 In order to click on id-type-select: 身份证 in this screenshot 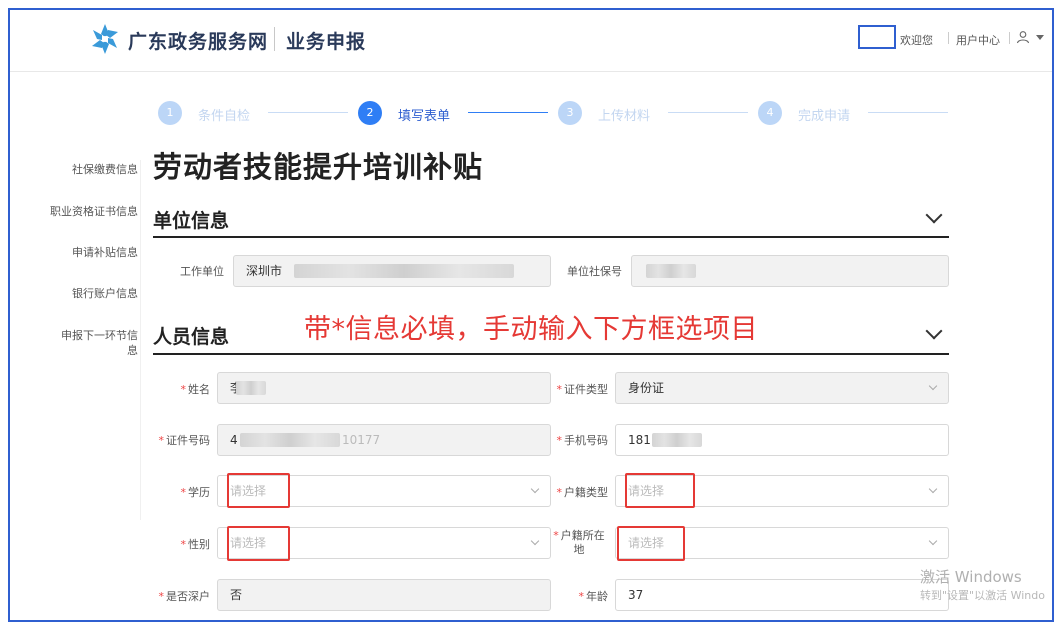, I will do `click(782, 388)`.